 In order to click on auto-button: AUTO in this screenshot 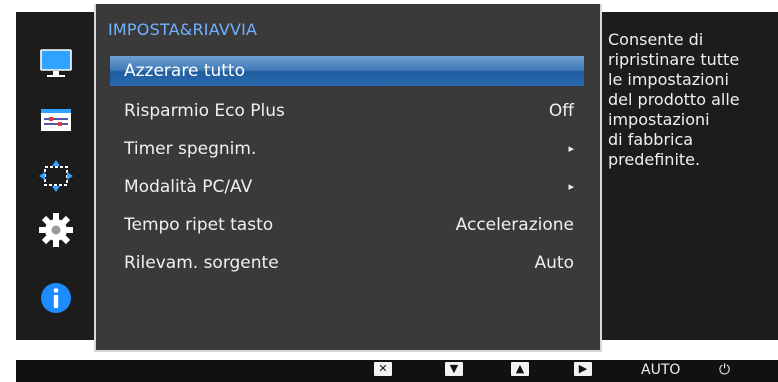, I will do `click(660, 369)`.